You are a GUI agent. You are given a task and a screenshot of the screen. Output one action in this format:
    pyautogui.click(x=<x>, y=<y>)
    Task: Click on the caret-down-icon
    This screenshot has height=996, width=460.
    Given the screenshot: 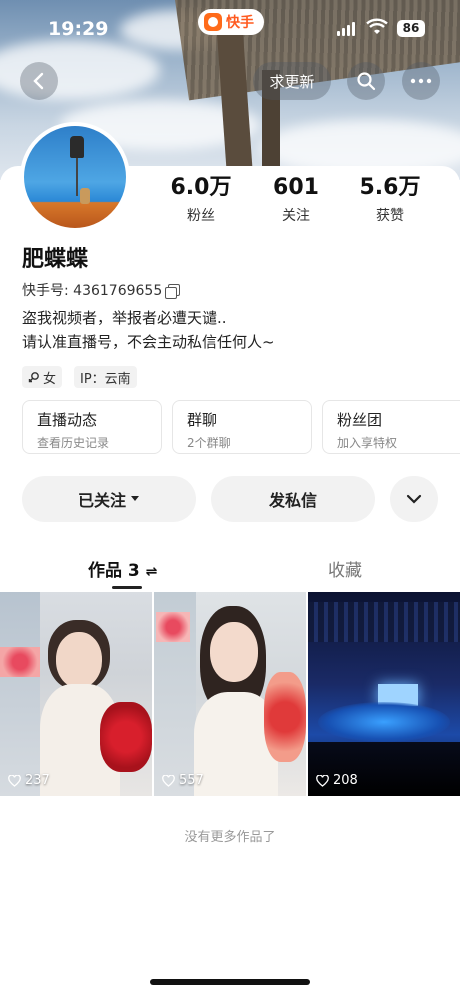 What is the action you would take?
    pyautogui.click(x=135, y=498)
    